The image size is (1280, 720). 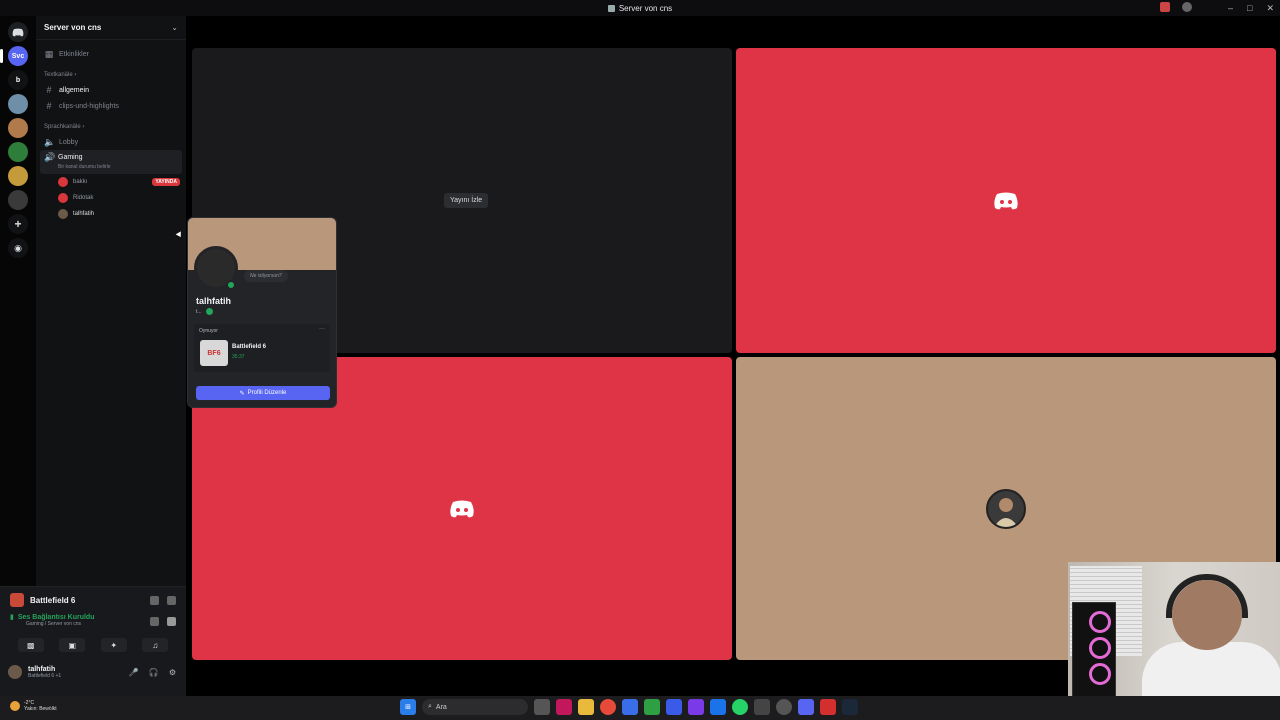 I want to click on status-bubble: Ne istiyorsun?, so click(x=266, y=276).